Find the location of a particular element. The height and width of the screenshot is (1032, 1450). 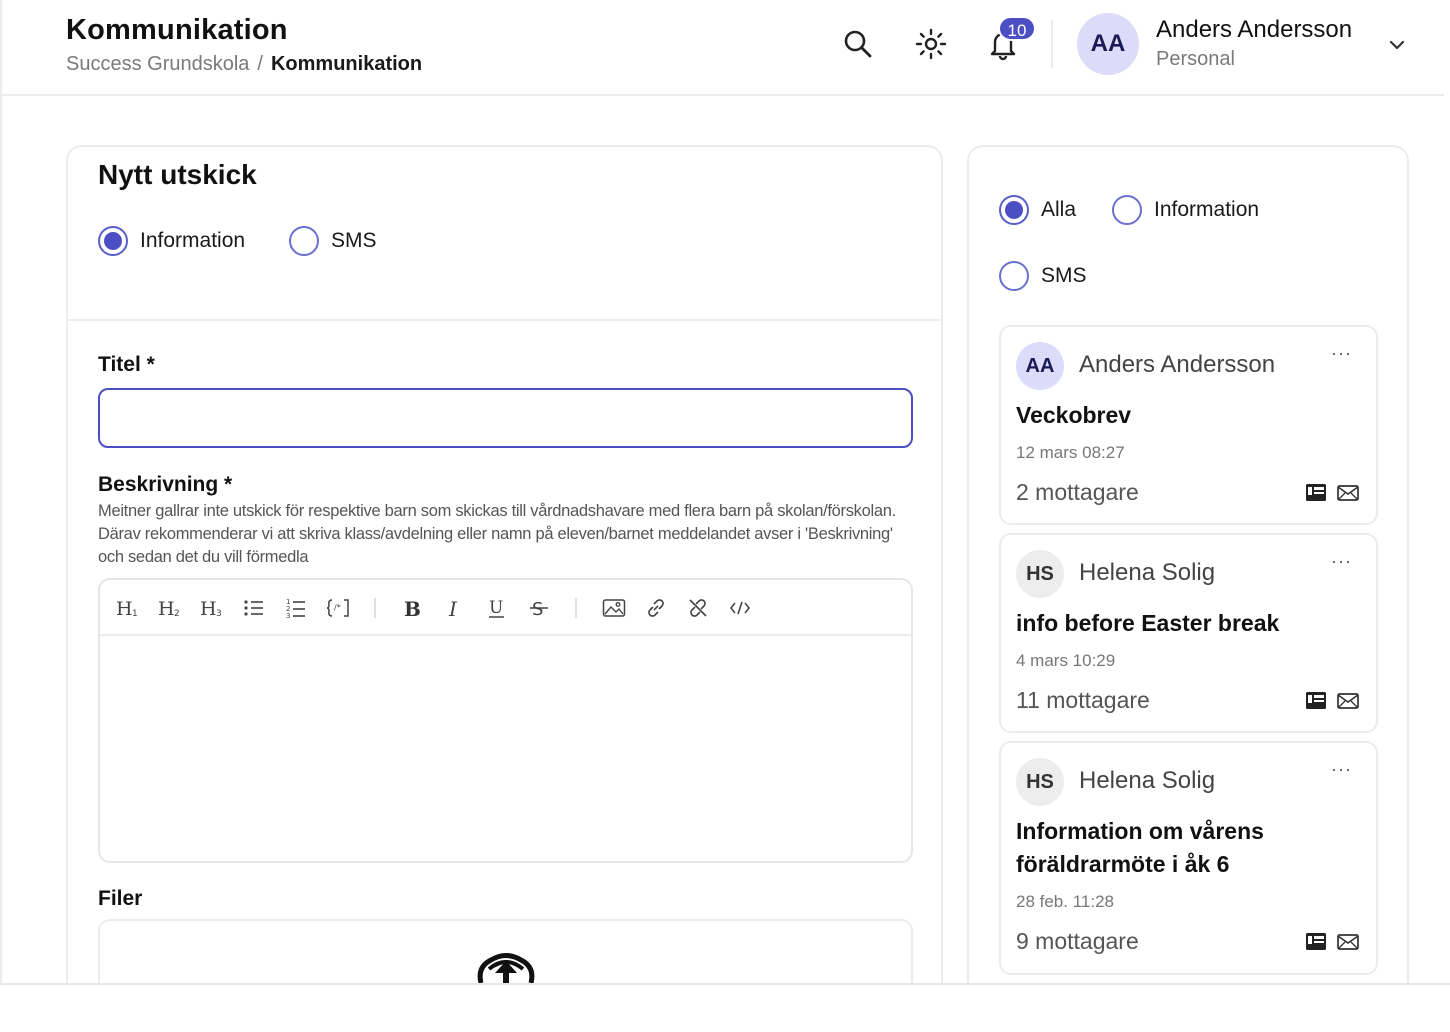

strikethrough-icon: S is located at coordinates (539, 609).